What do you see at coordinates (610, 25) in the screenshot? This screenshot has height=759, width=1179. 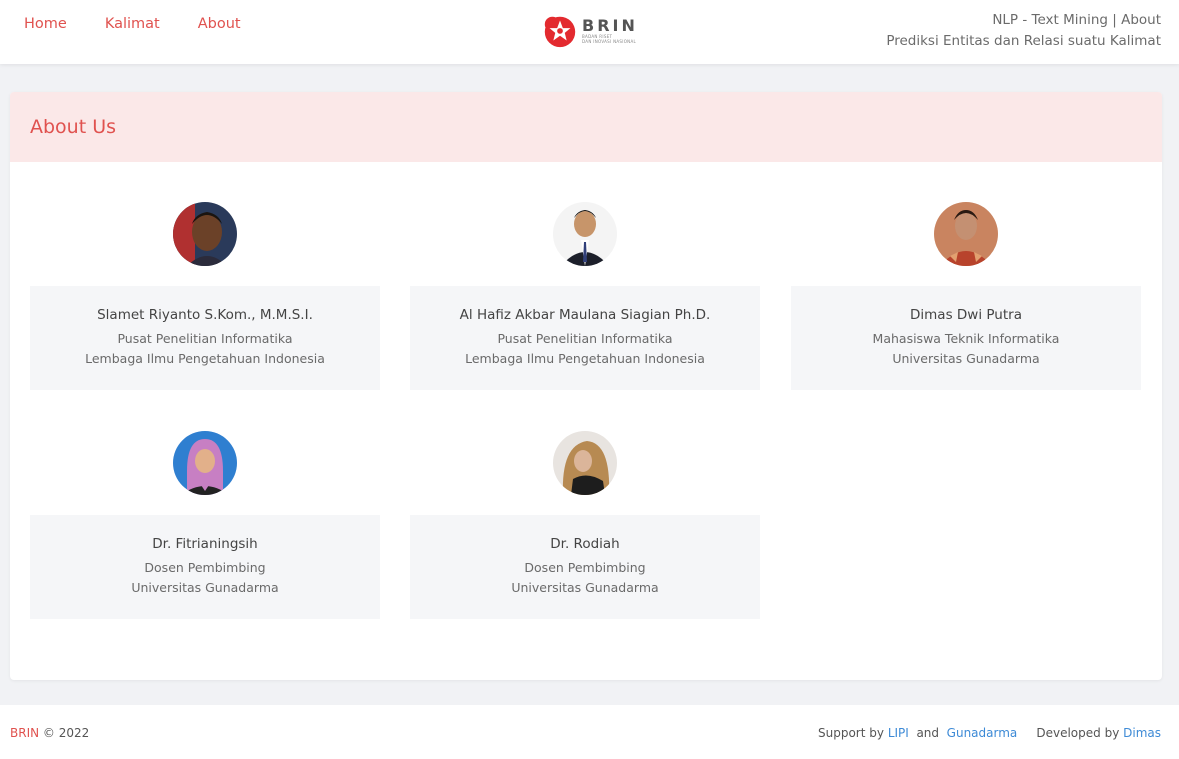 I see `logo-word: BRIN` at bounding box center [610, 25].